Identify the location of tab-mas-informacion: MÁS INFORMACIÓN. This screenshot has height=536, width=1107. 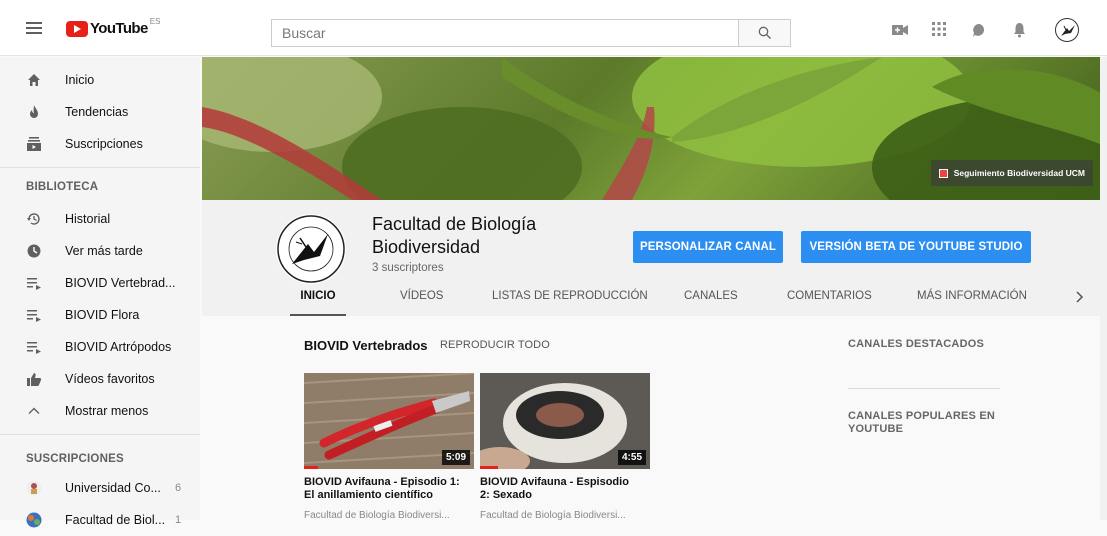
(972, 301).